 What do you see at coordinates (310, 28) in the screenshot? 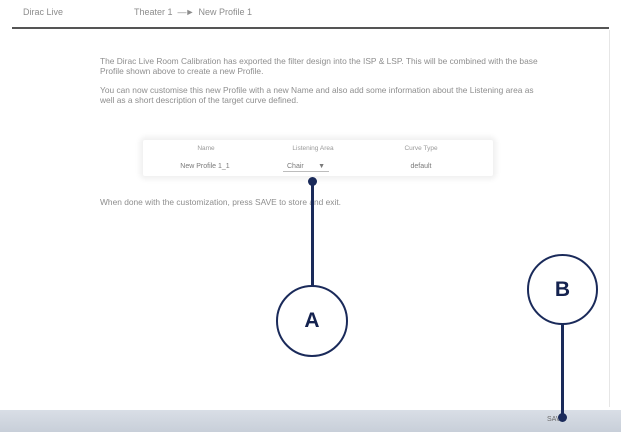
I see `header-divider` at bounding box center [310, 28].